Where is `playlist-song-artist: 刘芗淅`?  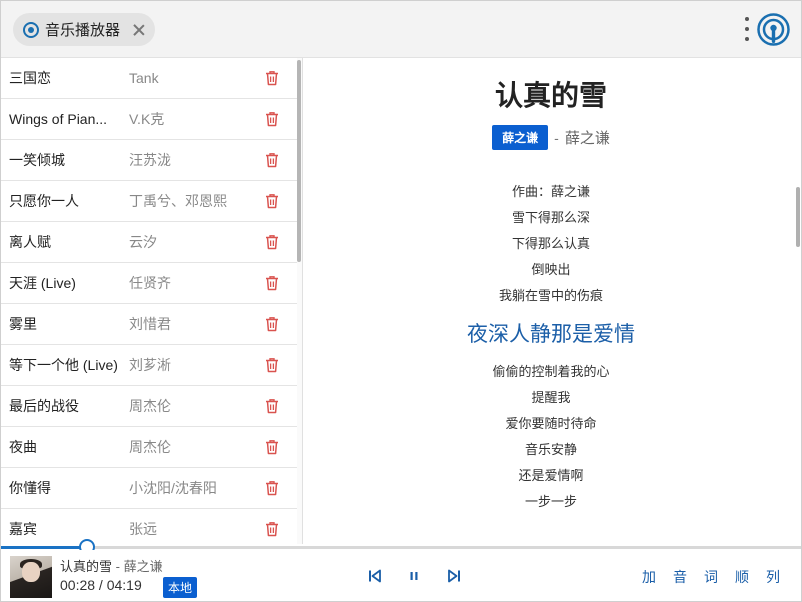
playlist-song-artist: 刘芗淅 is located at coordinates (150, 365).